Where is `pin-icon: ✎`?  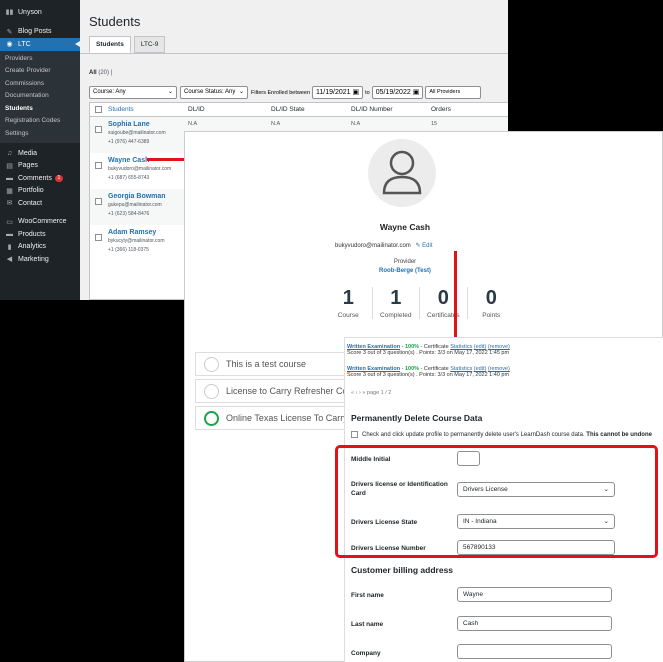 pin-icon: ✎ is located at coordinates (9, 32).